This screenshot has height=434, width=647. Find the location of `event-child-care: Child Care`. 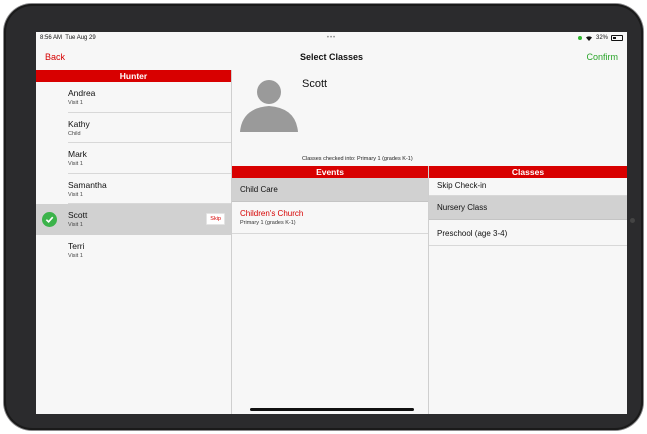

event-child-care: Child Care is located at coordinates (330, 190).